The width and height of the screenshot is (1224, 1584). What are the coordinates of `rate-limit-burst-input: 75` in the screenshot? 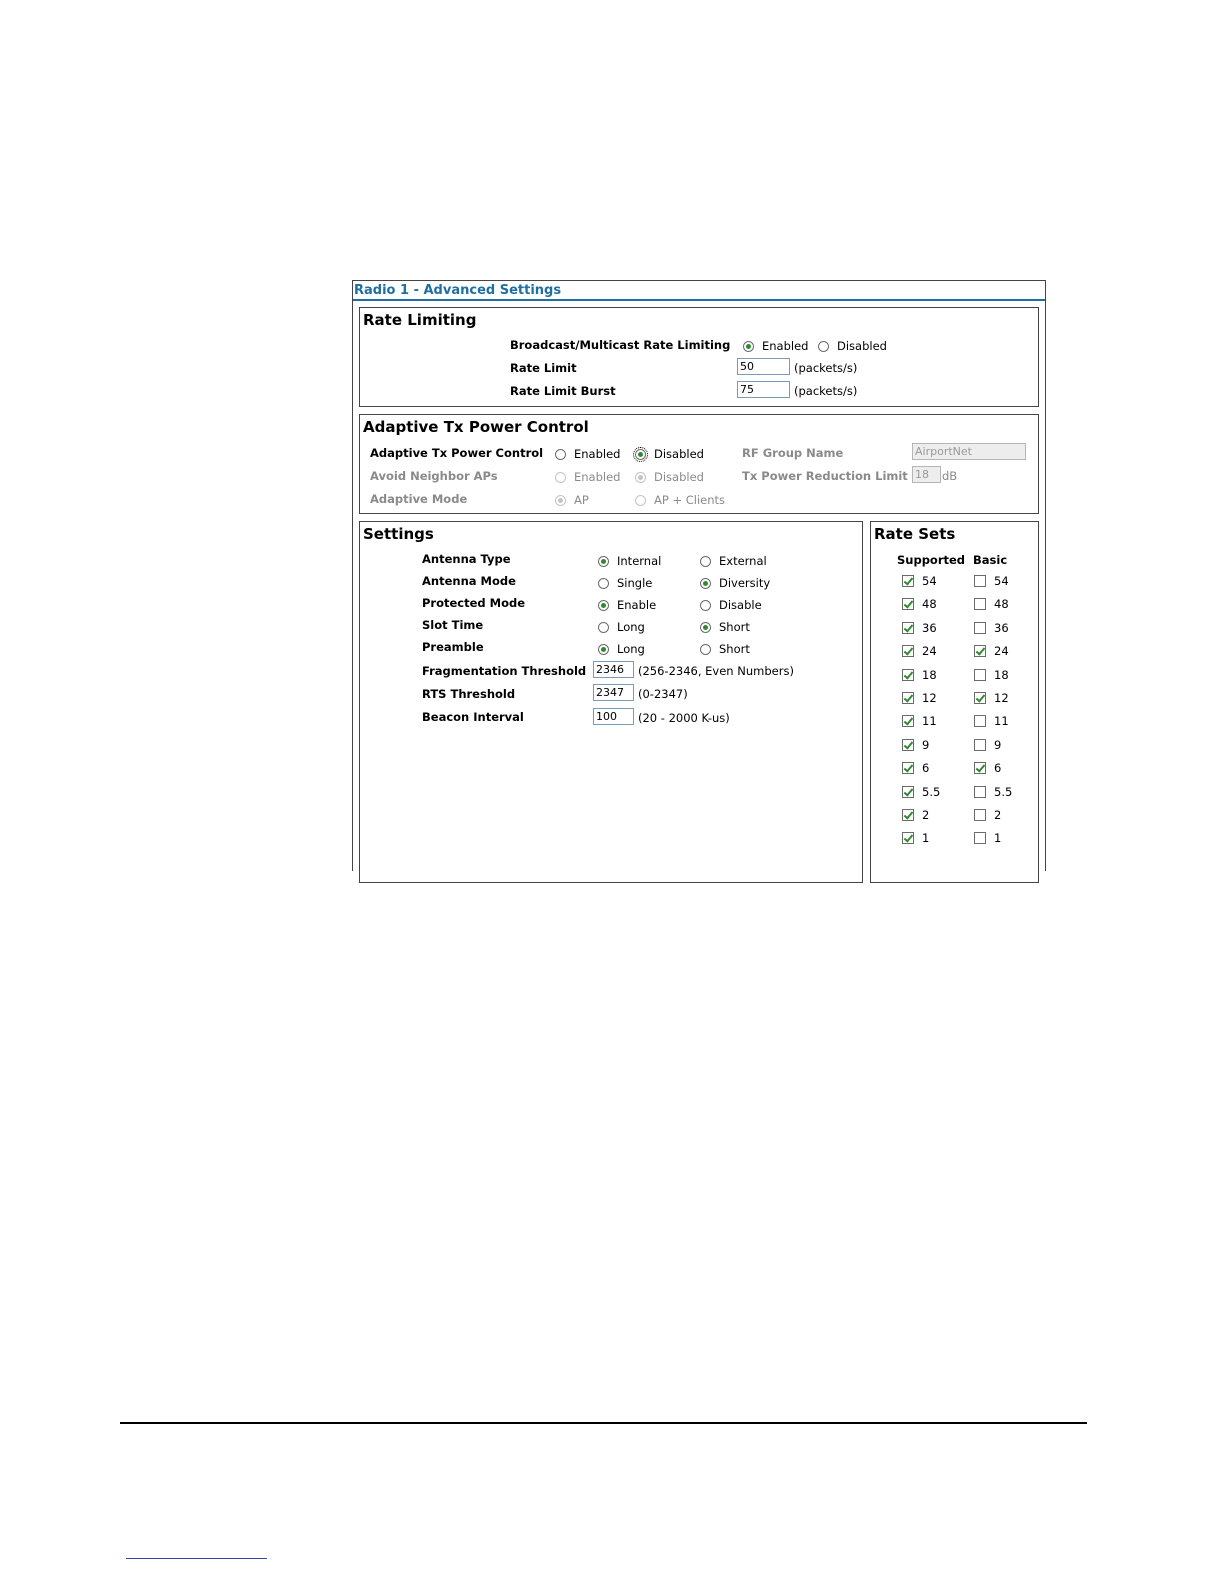 It's located at (763, 389).